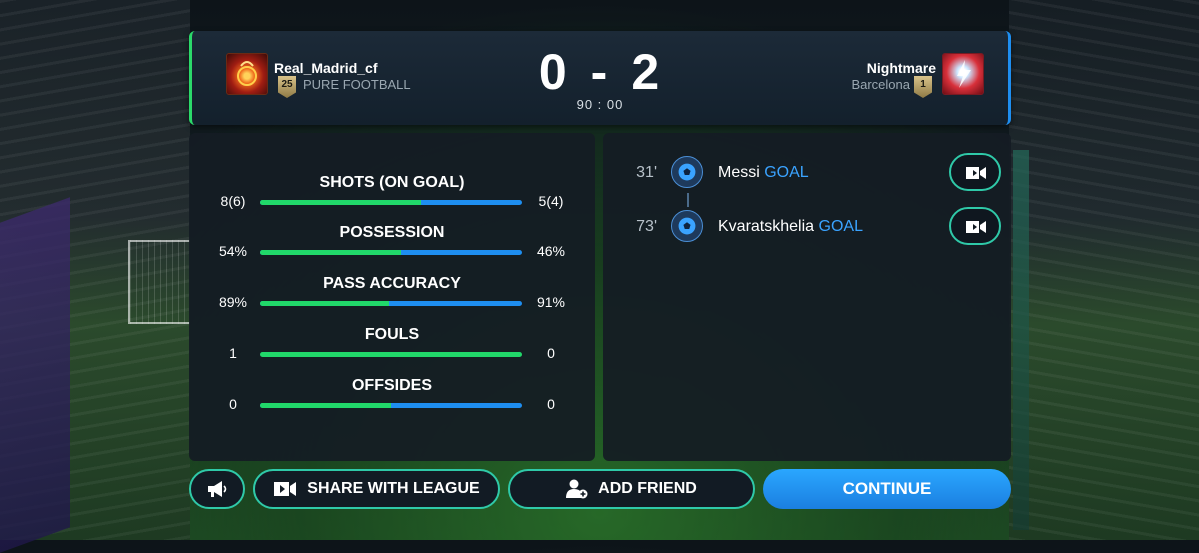  What do you see at coordinates (646, 226) in the screenshot?
I see `event-minute: 73'` at bounding box center [646, 226].